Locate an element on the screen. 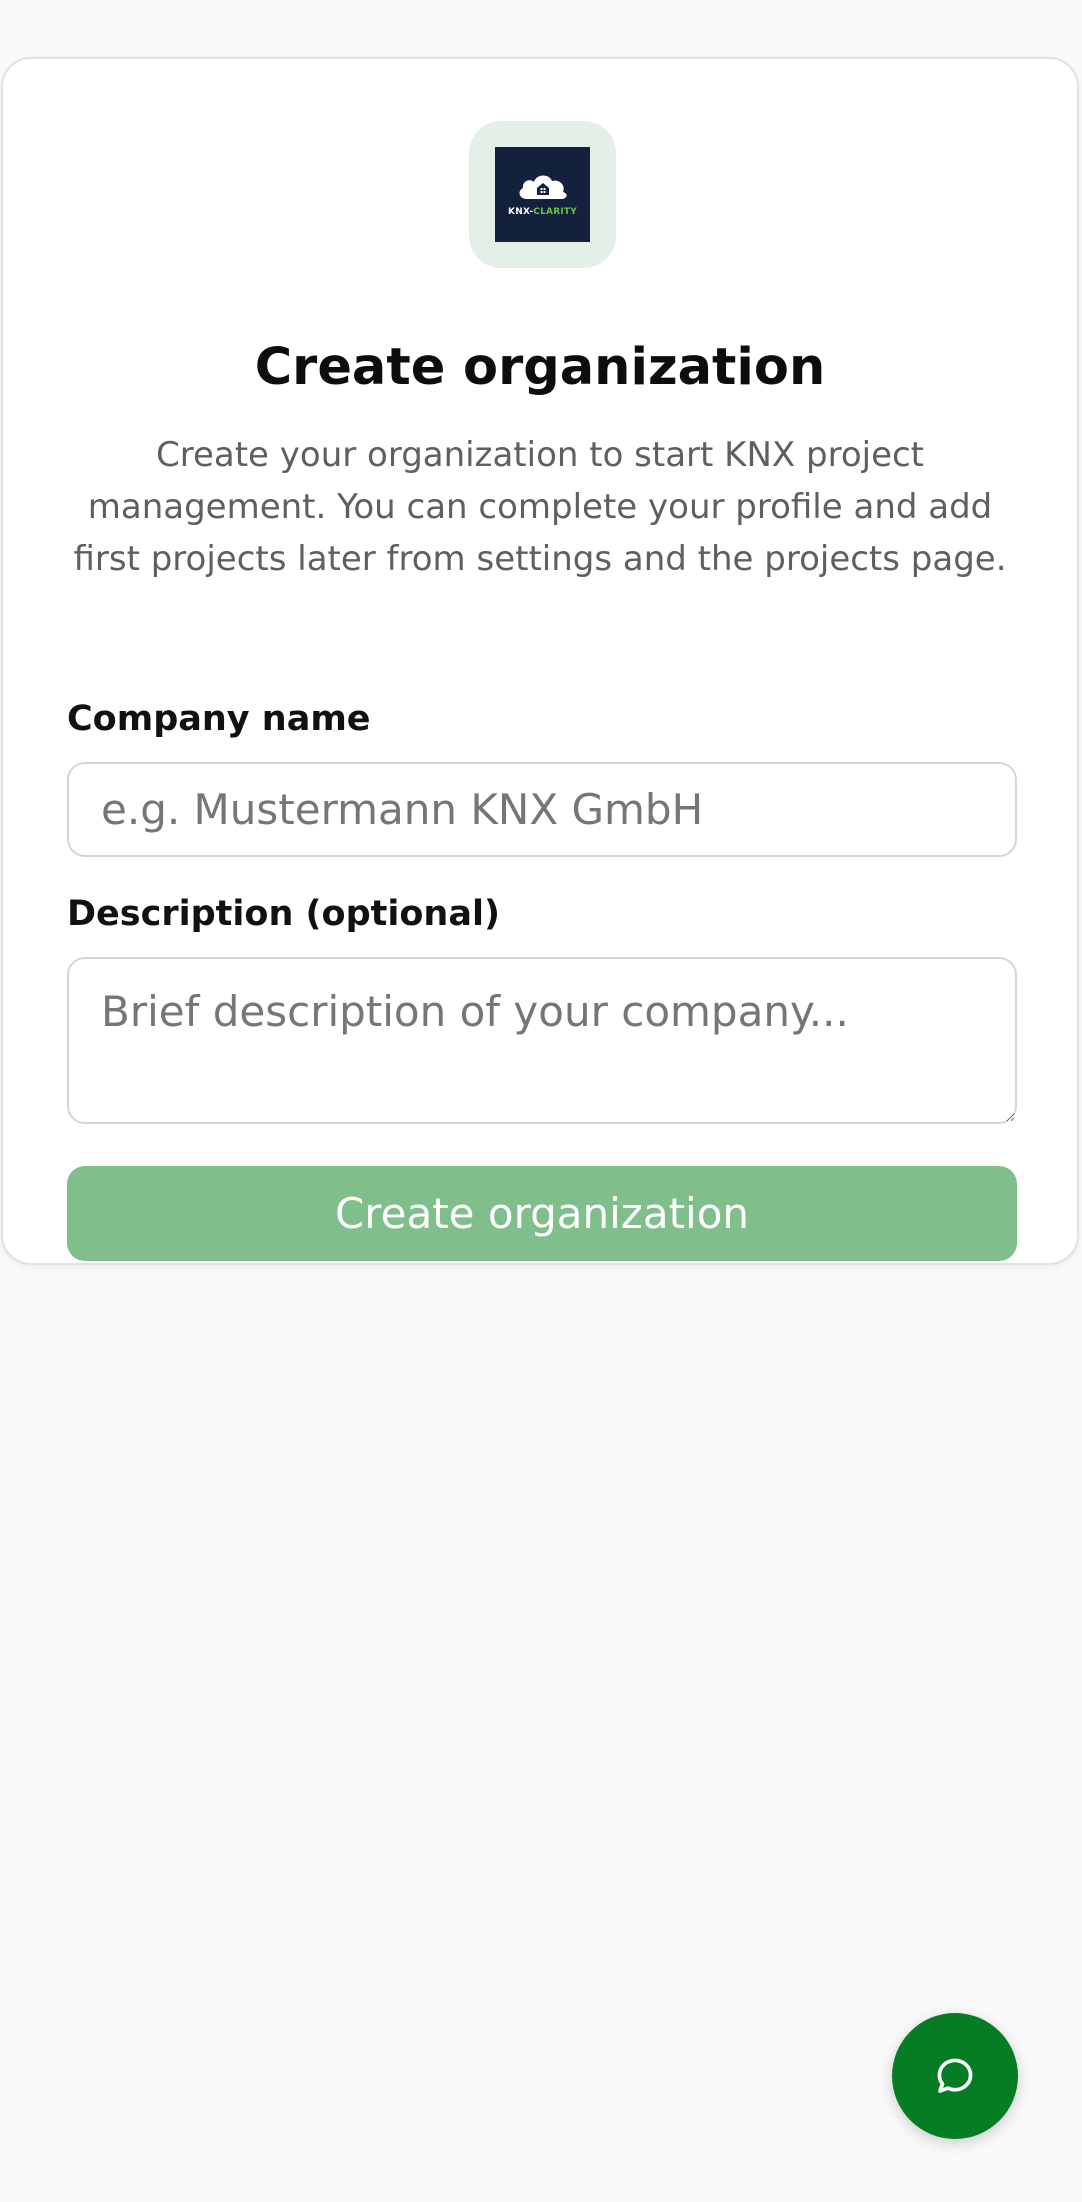 Image resolution: width=1082 pixels, height=2202 pixels. logo-wordmark: KNX-CLARITY is located at coordinates (542, 211).